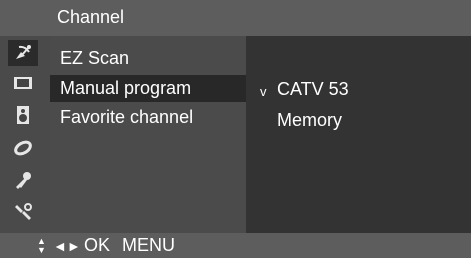 The width and height of the screenshot is (471, 258). I want to click on screen-icon, so click(23, 83).